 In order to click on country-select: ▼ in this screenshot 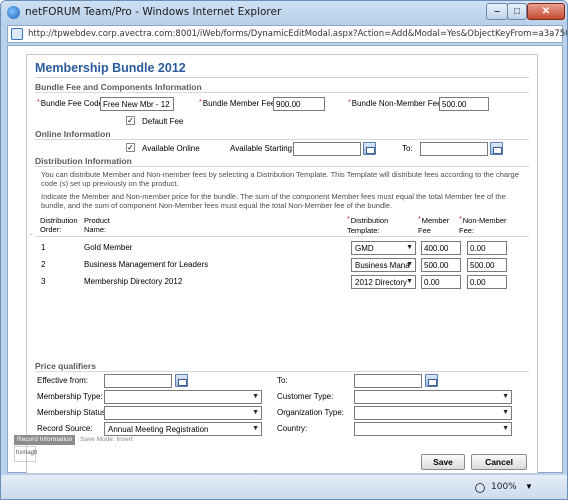, I will do `click(433, 429)`.